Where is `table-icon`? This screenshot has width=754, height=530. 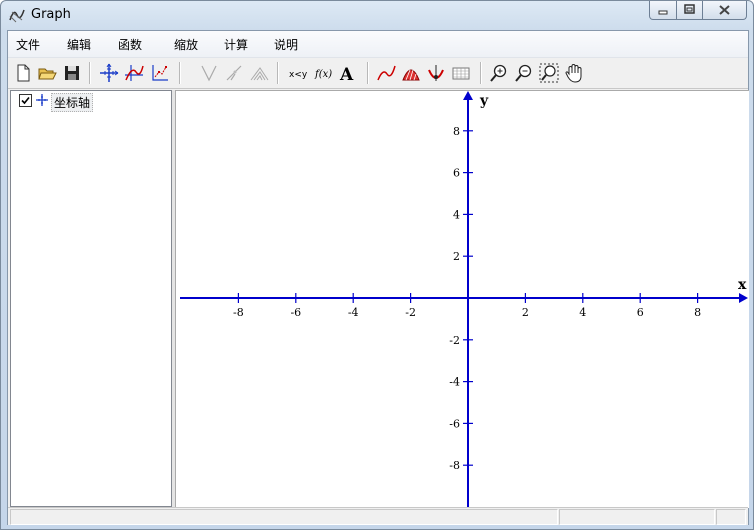
table-icon is located at coordinates (461, 73).